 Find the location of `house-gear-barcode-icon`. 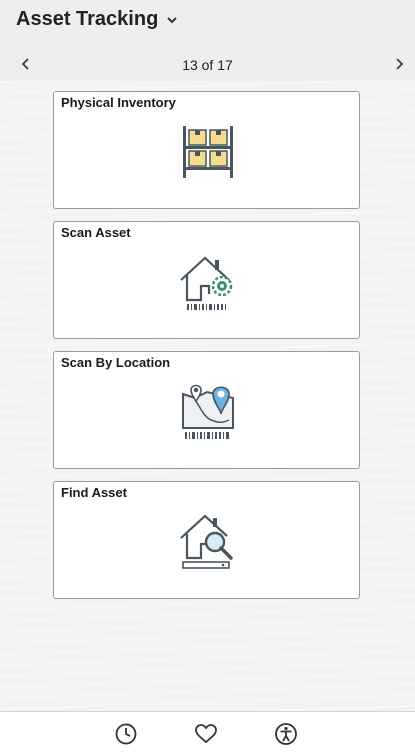

house-gear-barcode-icon is located at coordinates (206, 283).